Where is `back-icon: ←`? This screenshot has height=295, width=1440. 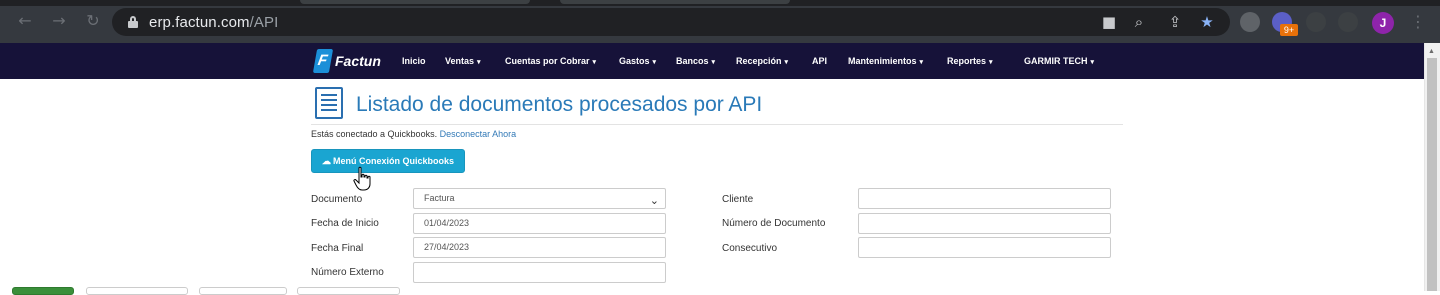
back-icon: ← is located at coordinates (25, 21).